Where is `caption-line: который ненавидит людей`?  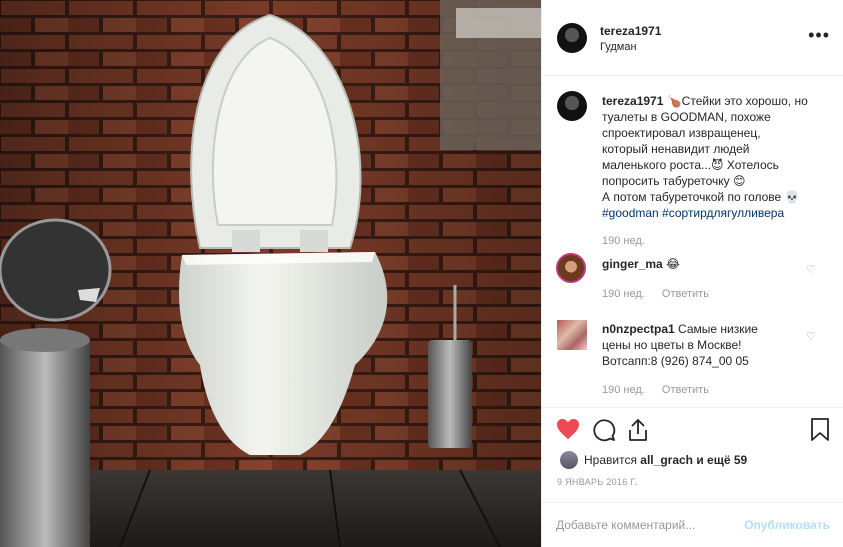
caption-line: который ненавидит людей is located at coordinates (676, 149).